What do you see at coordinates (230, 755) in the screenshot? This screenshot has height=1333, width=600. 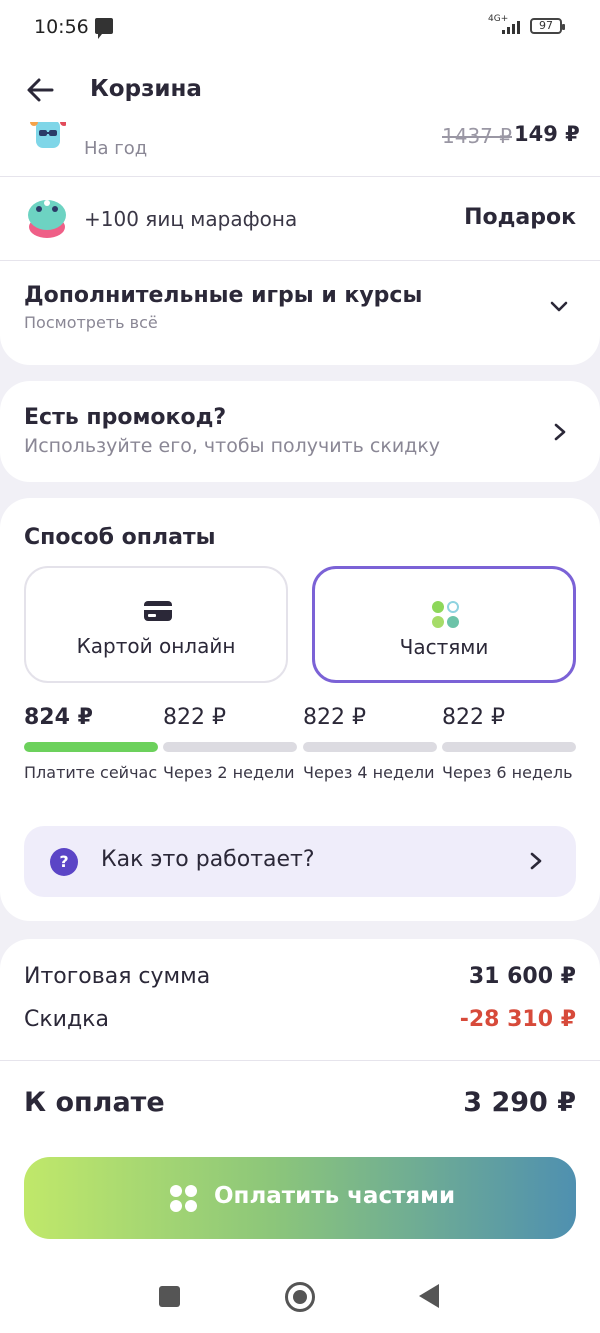 I see `installment-2: 822 ₽ Через 2 недели` at bounding box center [230, 755].